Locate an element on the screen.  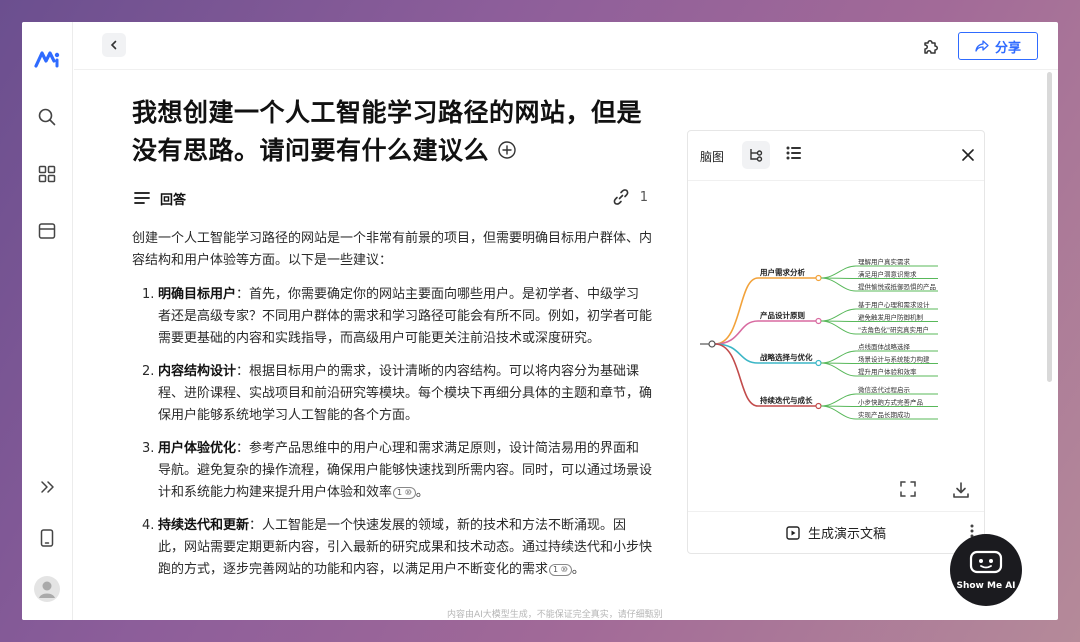
mindmap-leaf-label: 实现产品长期成功 is located at coordinates (884, 414).